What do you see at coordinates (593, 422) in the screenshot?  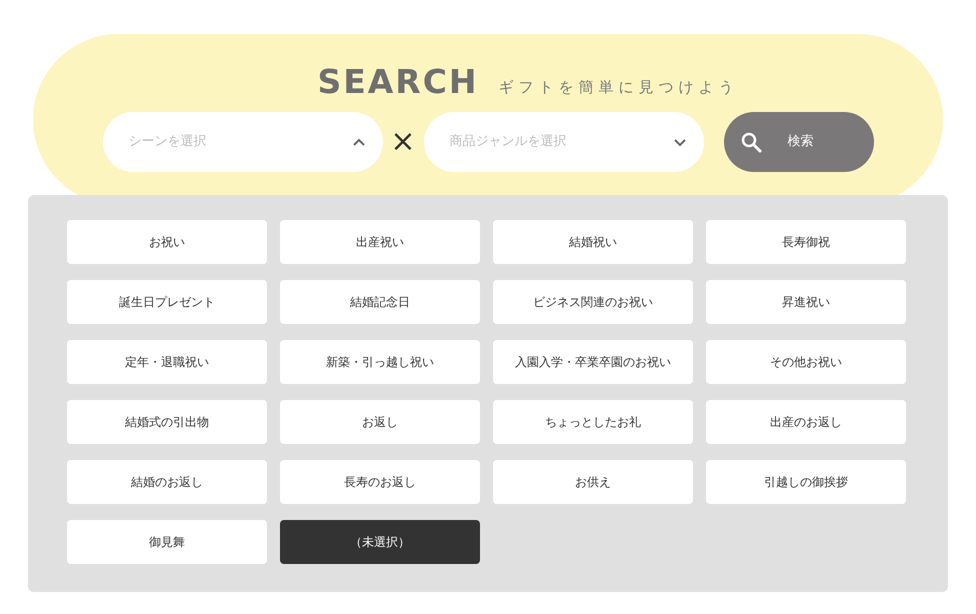 I see `scene-option: ちょっとしたお礼` at bounding box center [593, 422].